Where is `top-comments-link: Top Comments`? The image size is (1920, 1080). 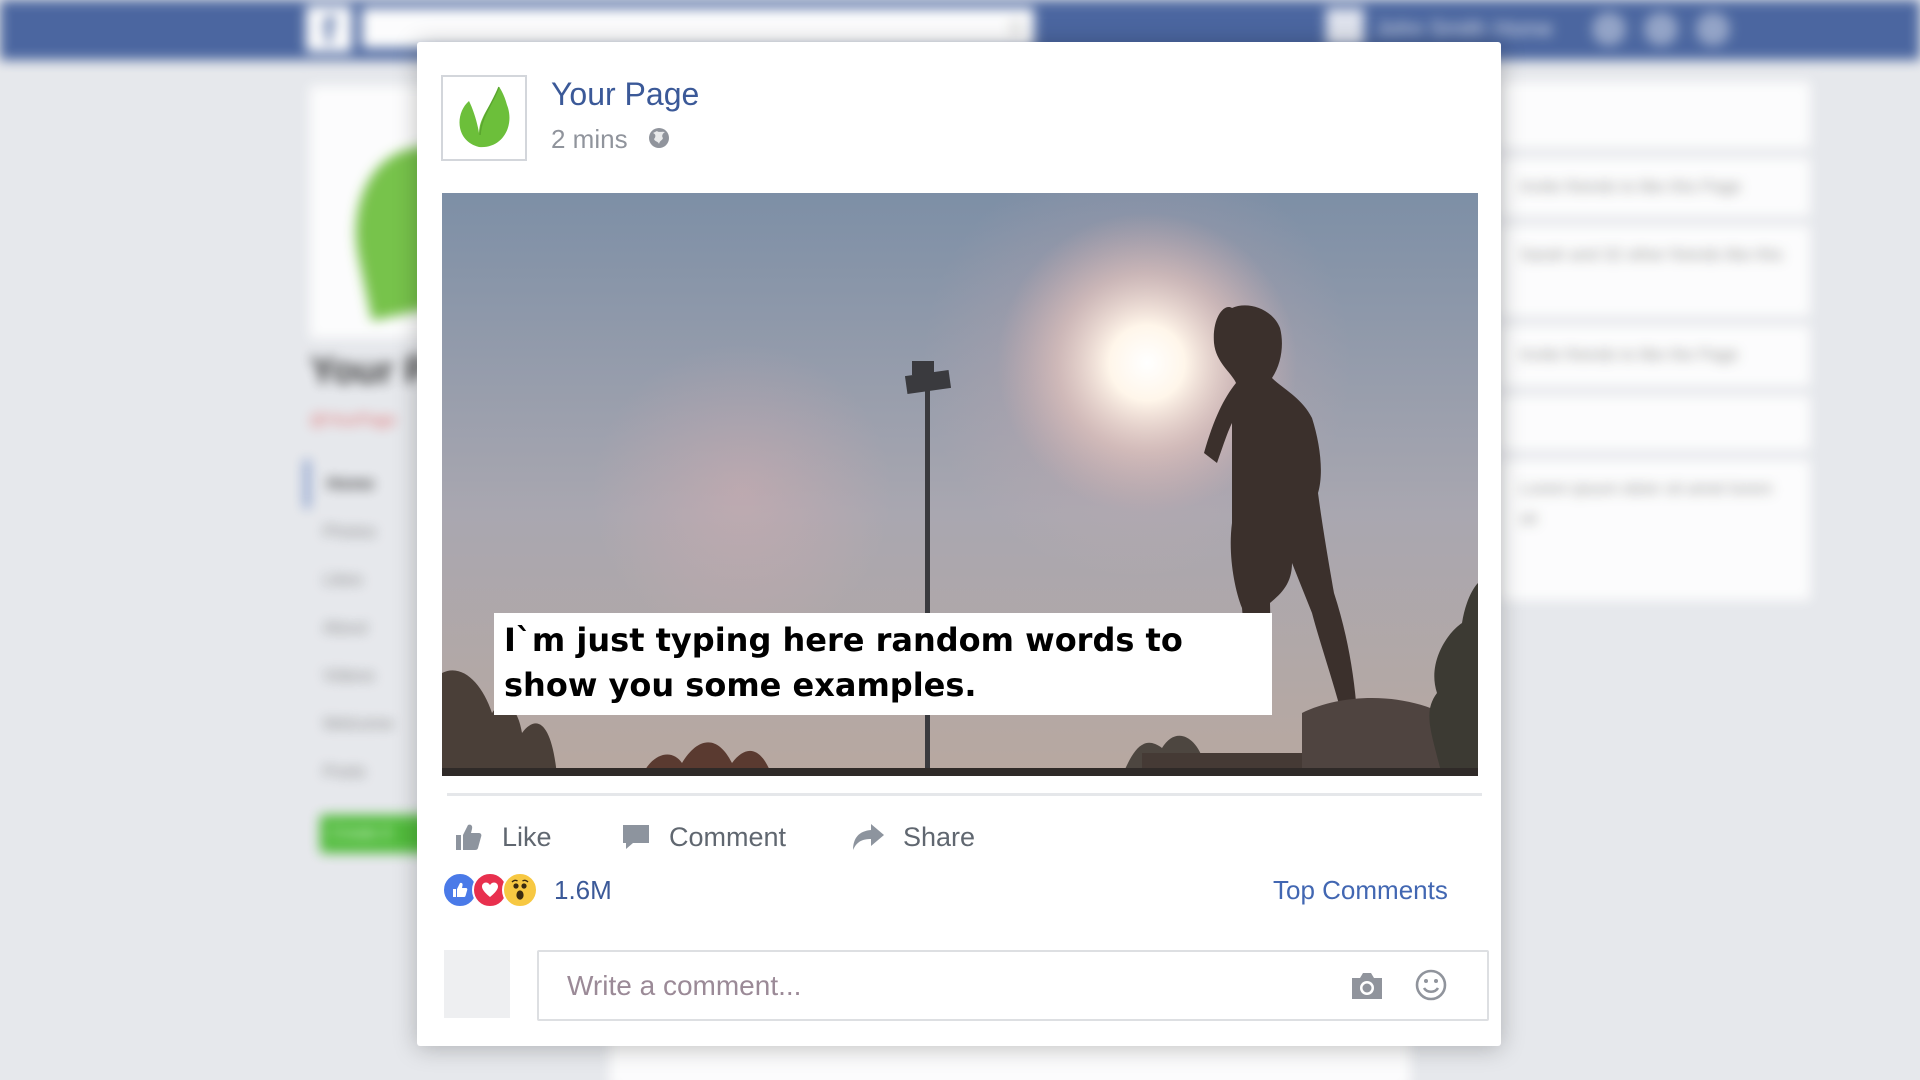
top-comments-link: Top Comments is located at coordinates (1360, 890).